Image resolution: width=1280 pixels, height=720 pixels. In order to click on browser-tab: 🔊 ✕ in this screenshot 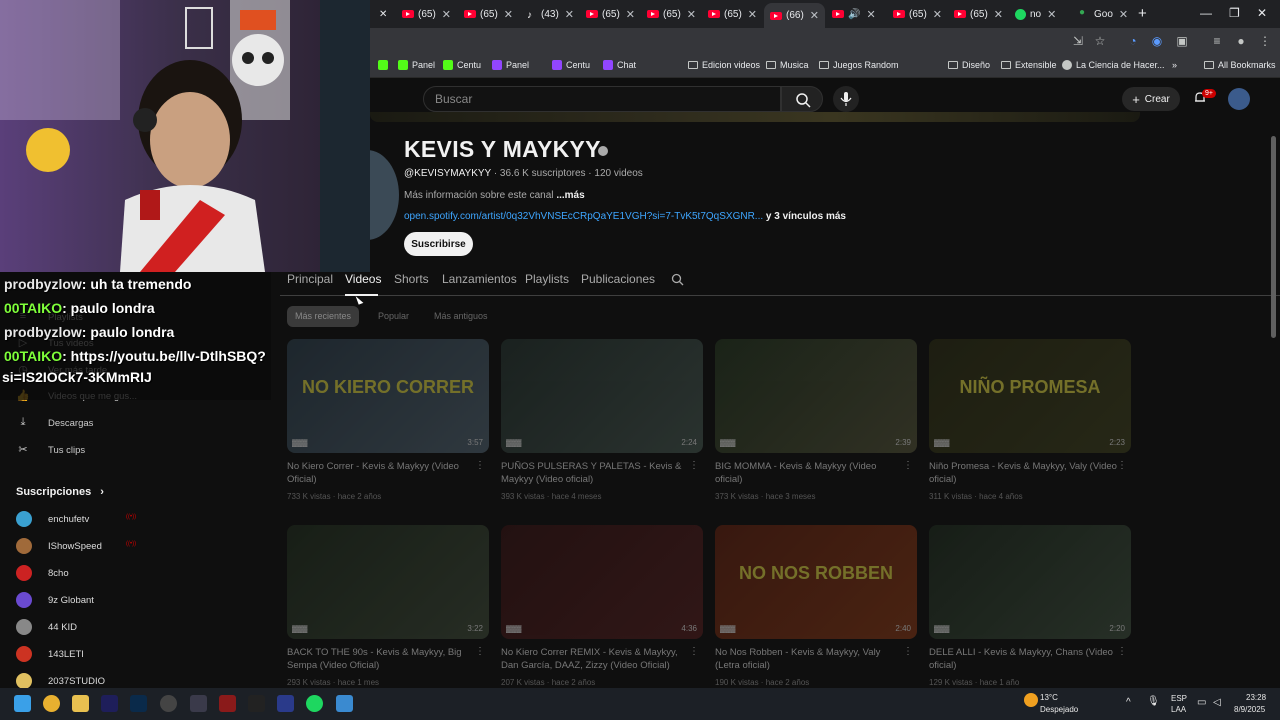, I will do `click(854, 14)`.